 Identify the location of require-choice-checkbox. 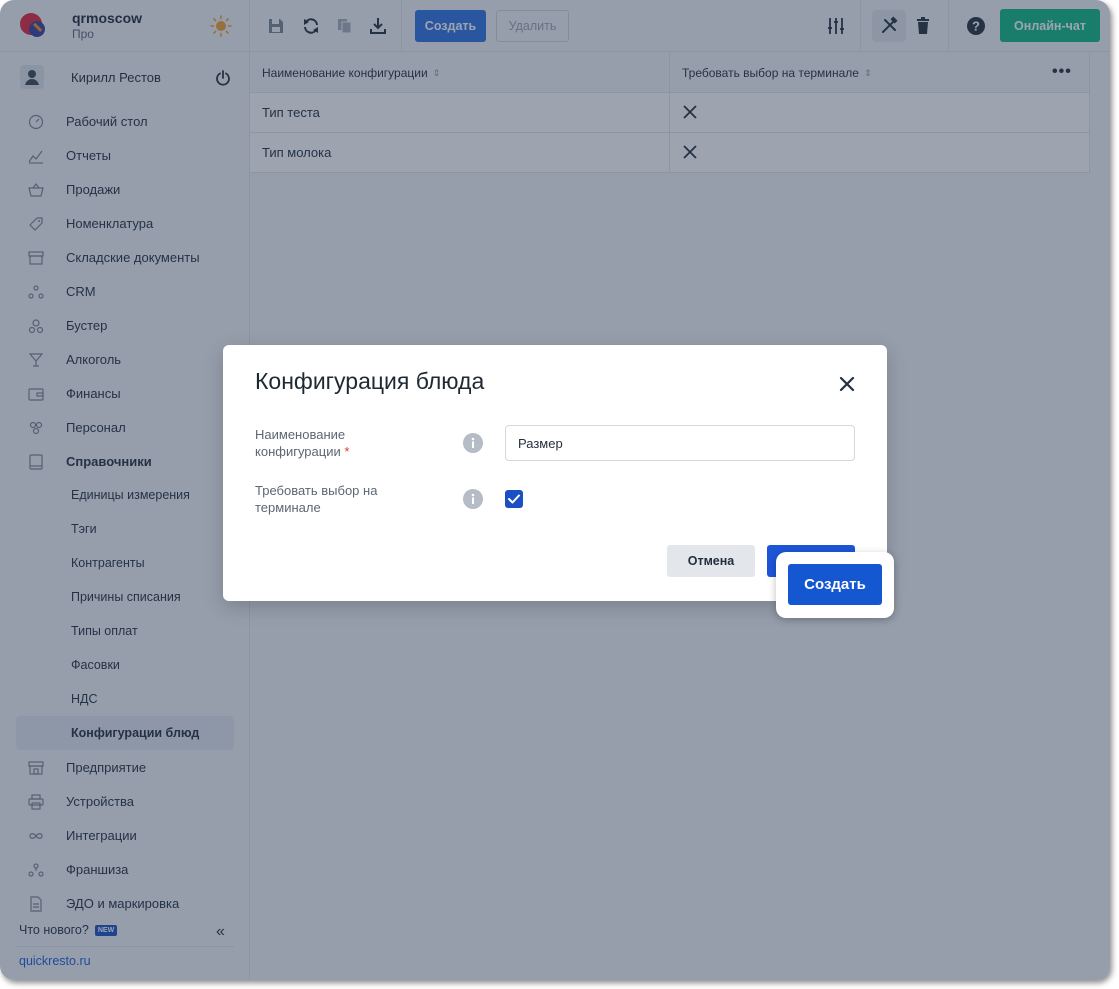
(514, 499).